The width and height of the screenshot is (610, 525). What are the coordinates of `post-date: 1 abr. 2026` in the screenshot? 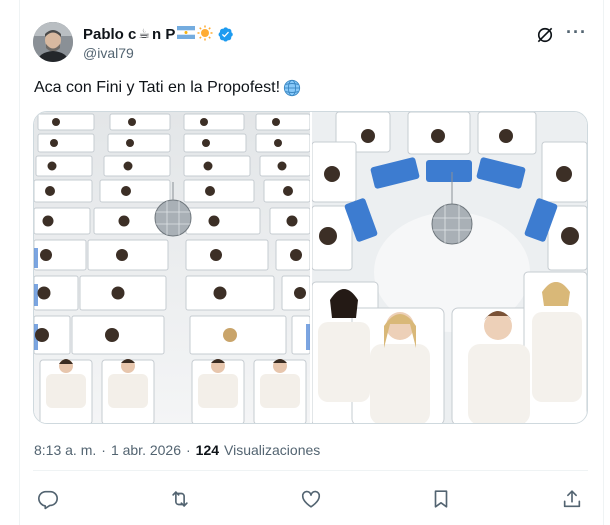 It's located at (146, 450).